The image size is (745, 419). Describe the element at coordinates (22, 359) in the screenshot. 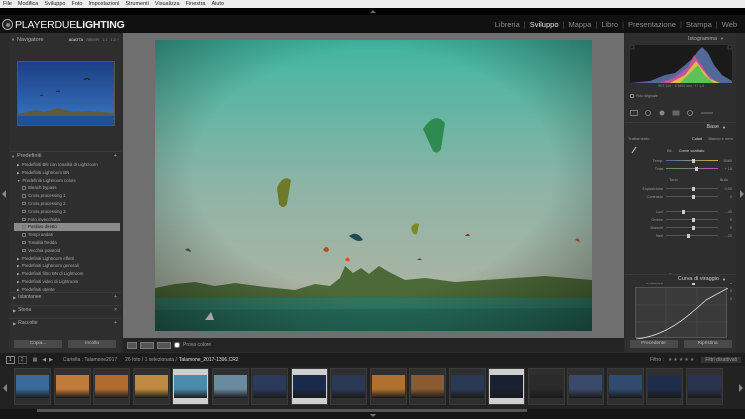

I see `page-2-button: 2` at that location.